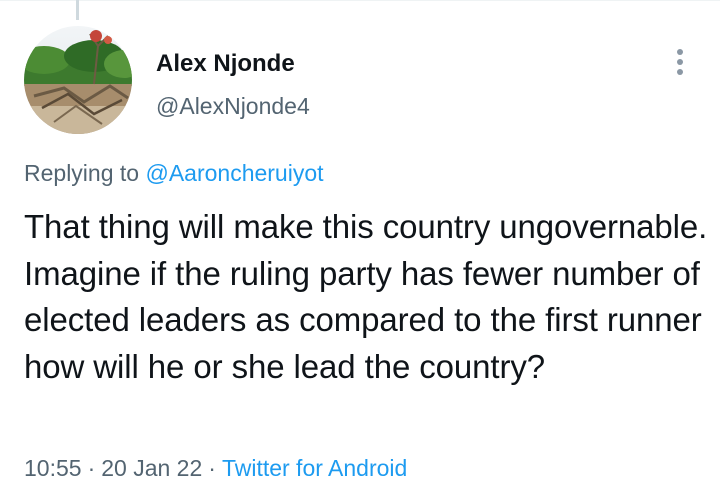 The width and height of the screenshot is (720, 497). What do you see at coordinates (233, 106) in the screenshot?
I see `author-handle: @AlexNjonde4` at bounding box center [233, 106].